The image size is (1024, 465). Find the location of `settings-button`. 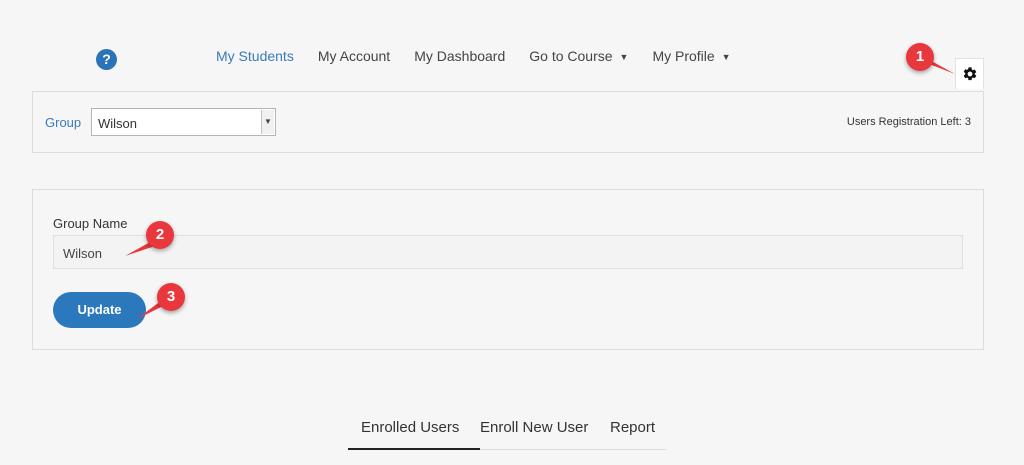

settings-button is located at coordinates (969, 73).